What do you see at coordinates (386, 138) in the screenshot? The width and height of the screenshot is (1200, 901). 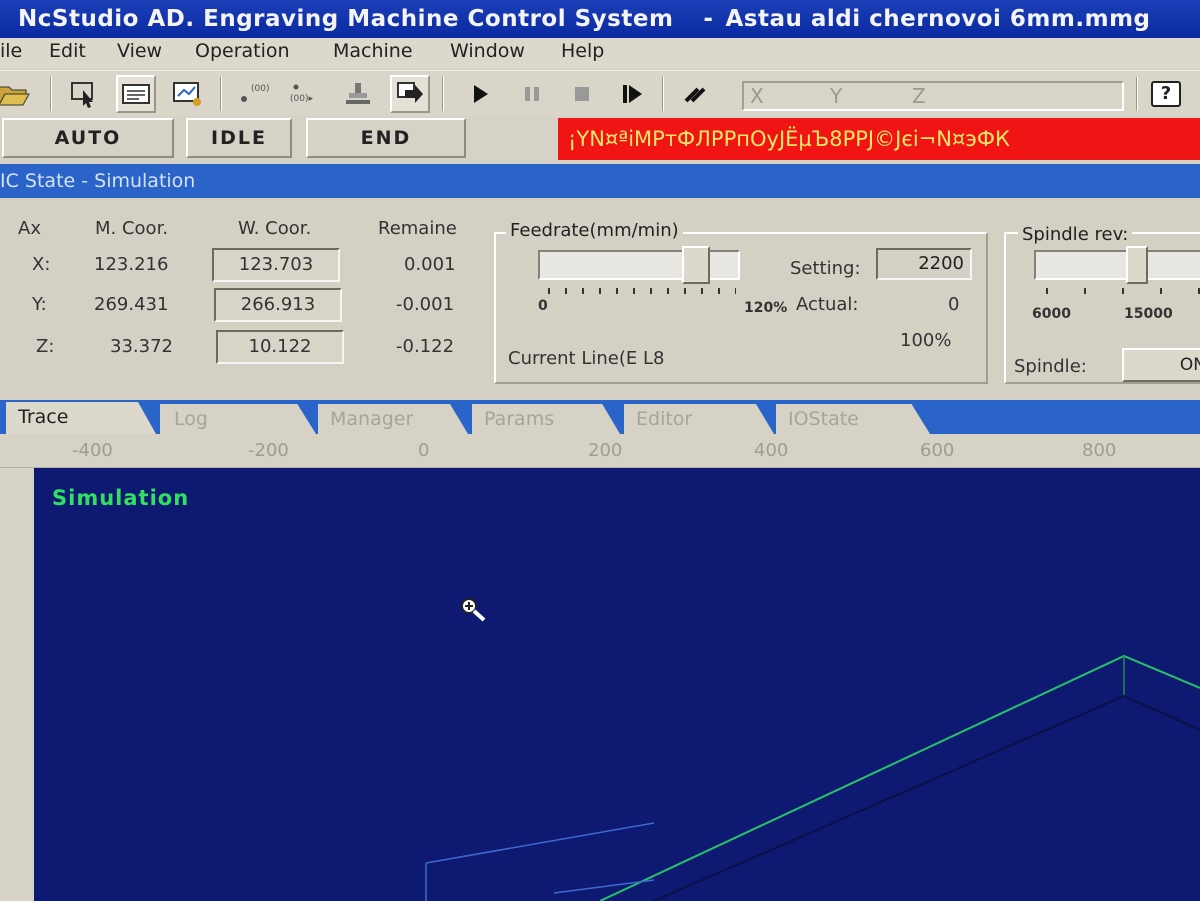 I see `program-indicator: END` at bounding box center [386, 138].